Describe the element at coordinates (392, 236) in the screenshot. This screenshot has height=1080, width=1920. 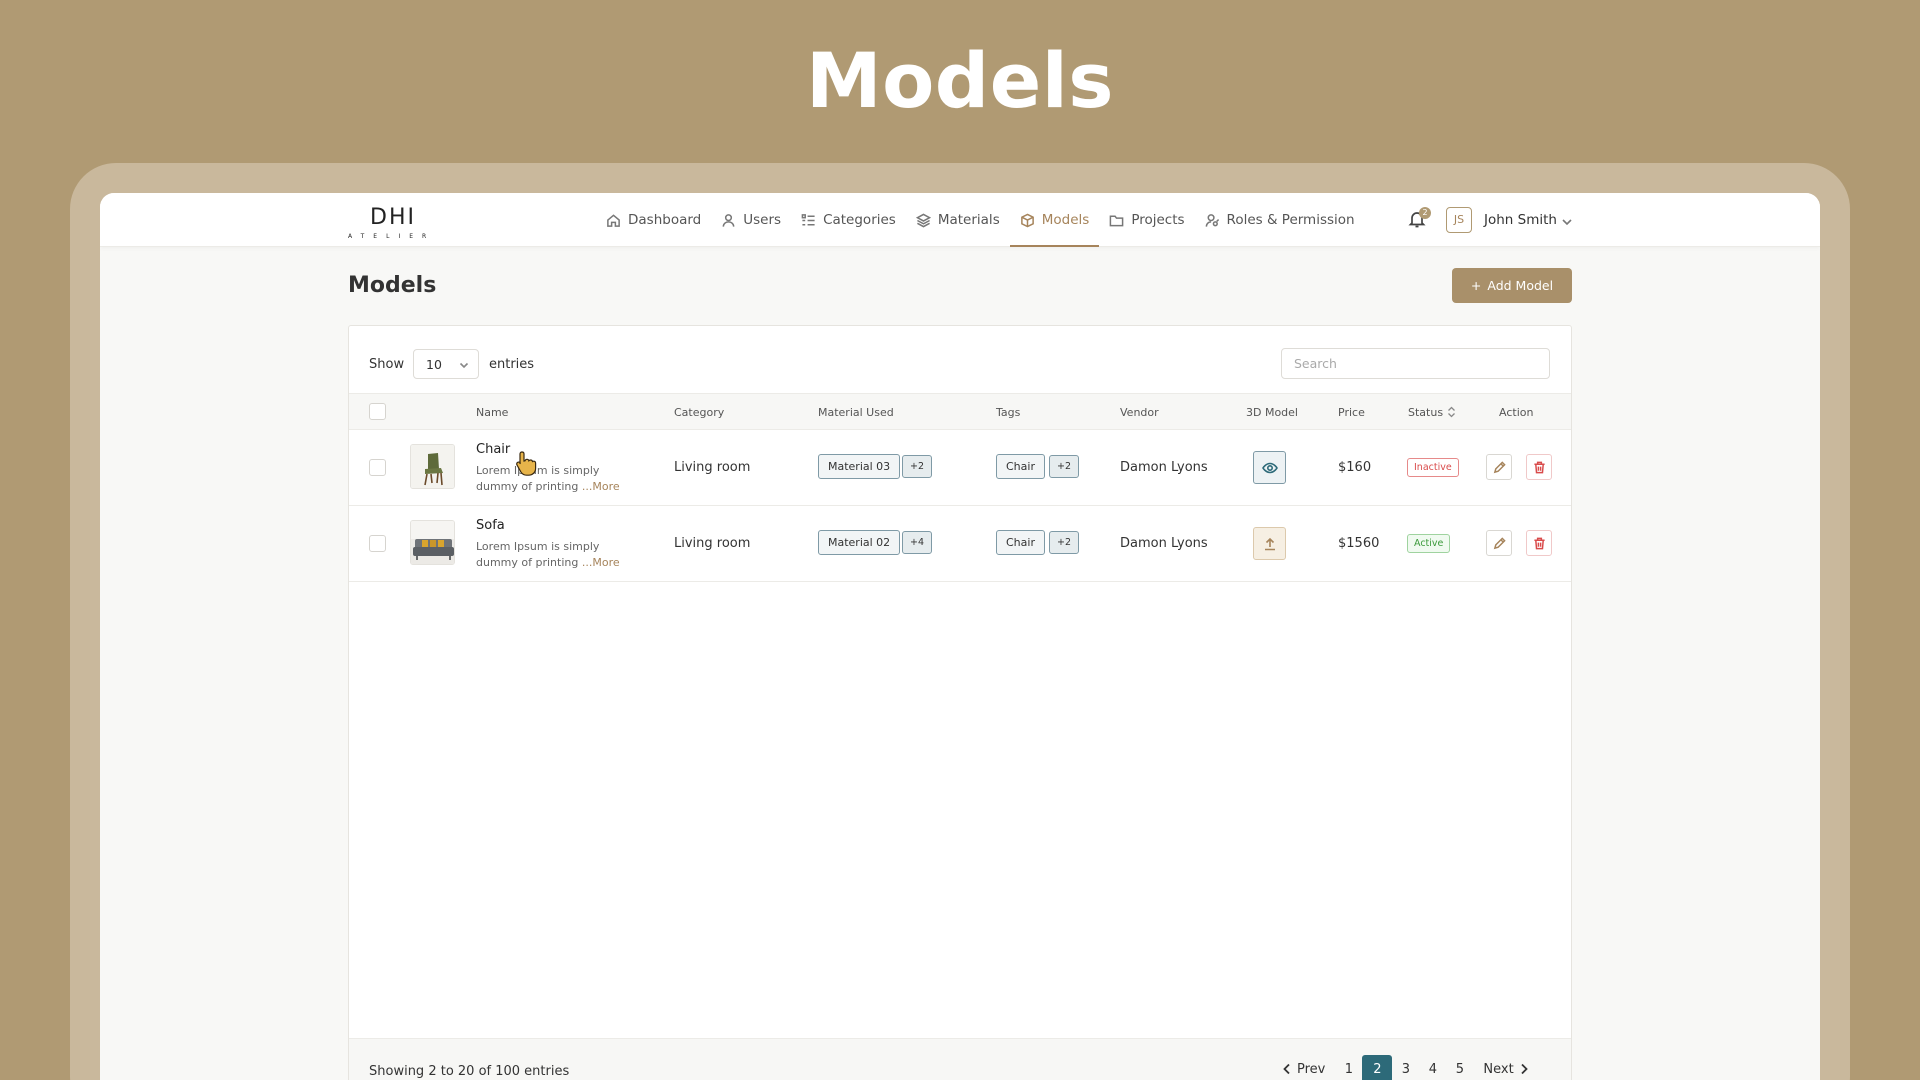
I see `logo-subtext: ATELIER` at that location.